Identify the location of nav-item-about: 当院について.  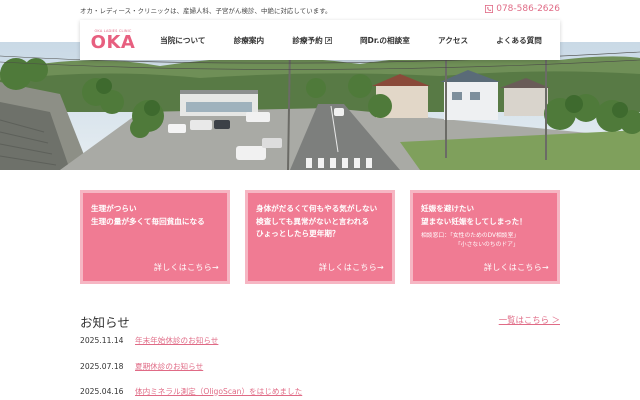
(182, 40).